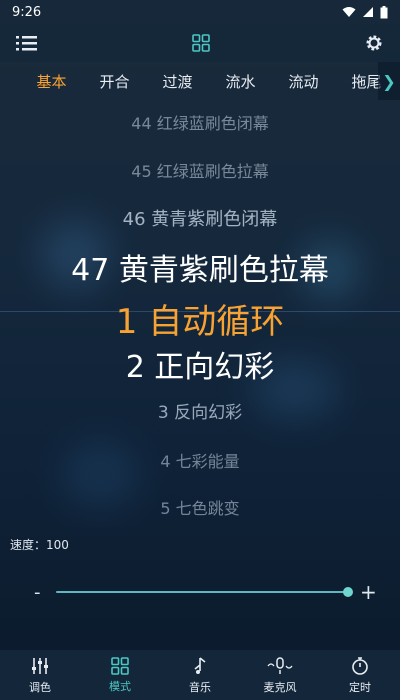 Image resolution: width=400 pixels, height=700 pixels. Describe the element at coordinates (389, 81) in the screenshot. I see `tabs-scroll-right-icon: ❯` at that location.